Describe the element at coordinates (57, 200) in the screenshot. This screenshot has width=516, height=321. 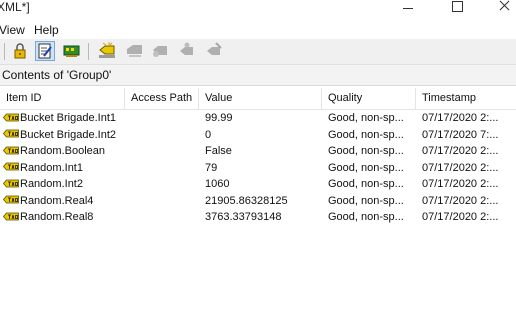
I see `item-id-text: Random.Real4` at that location.